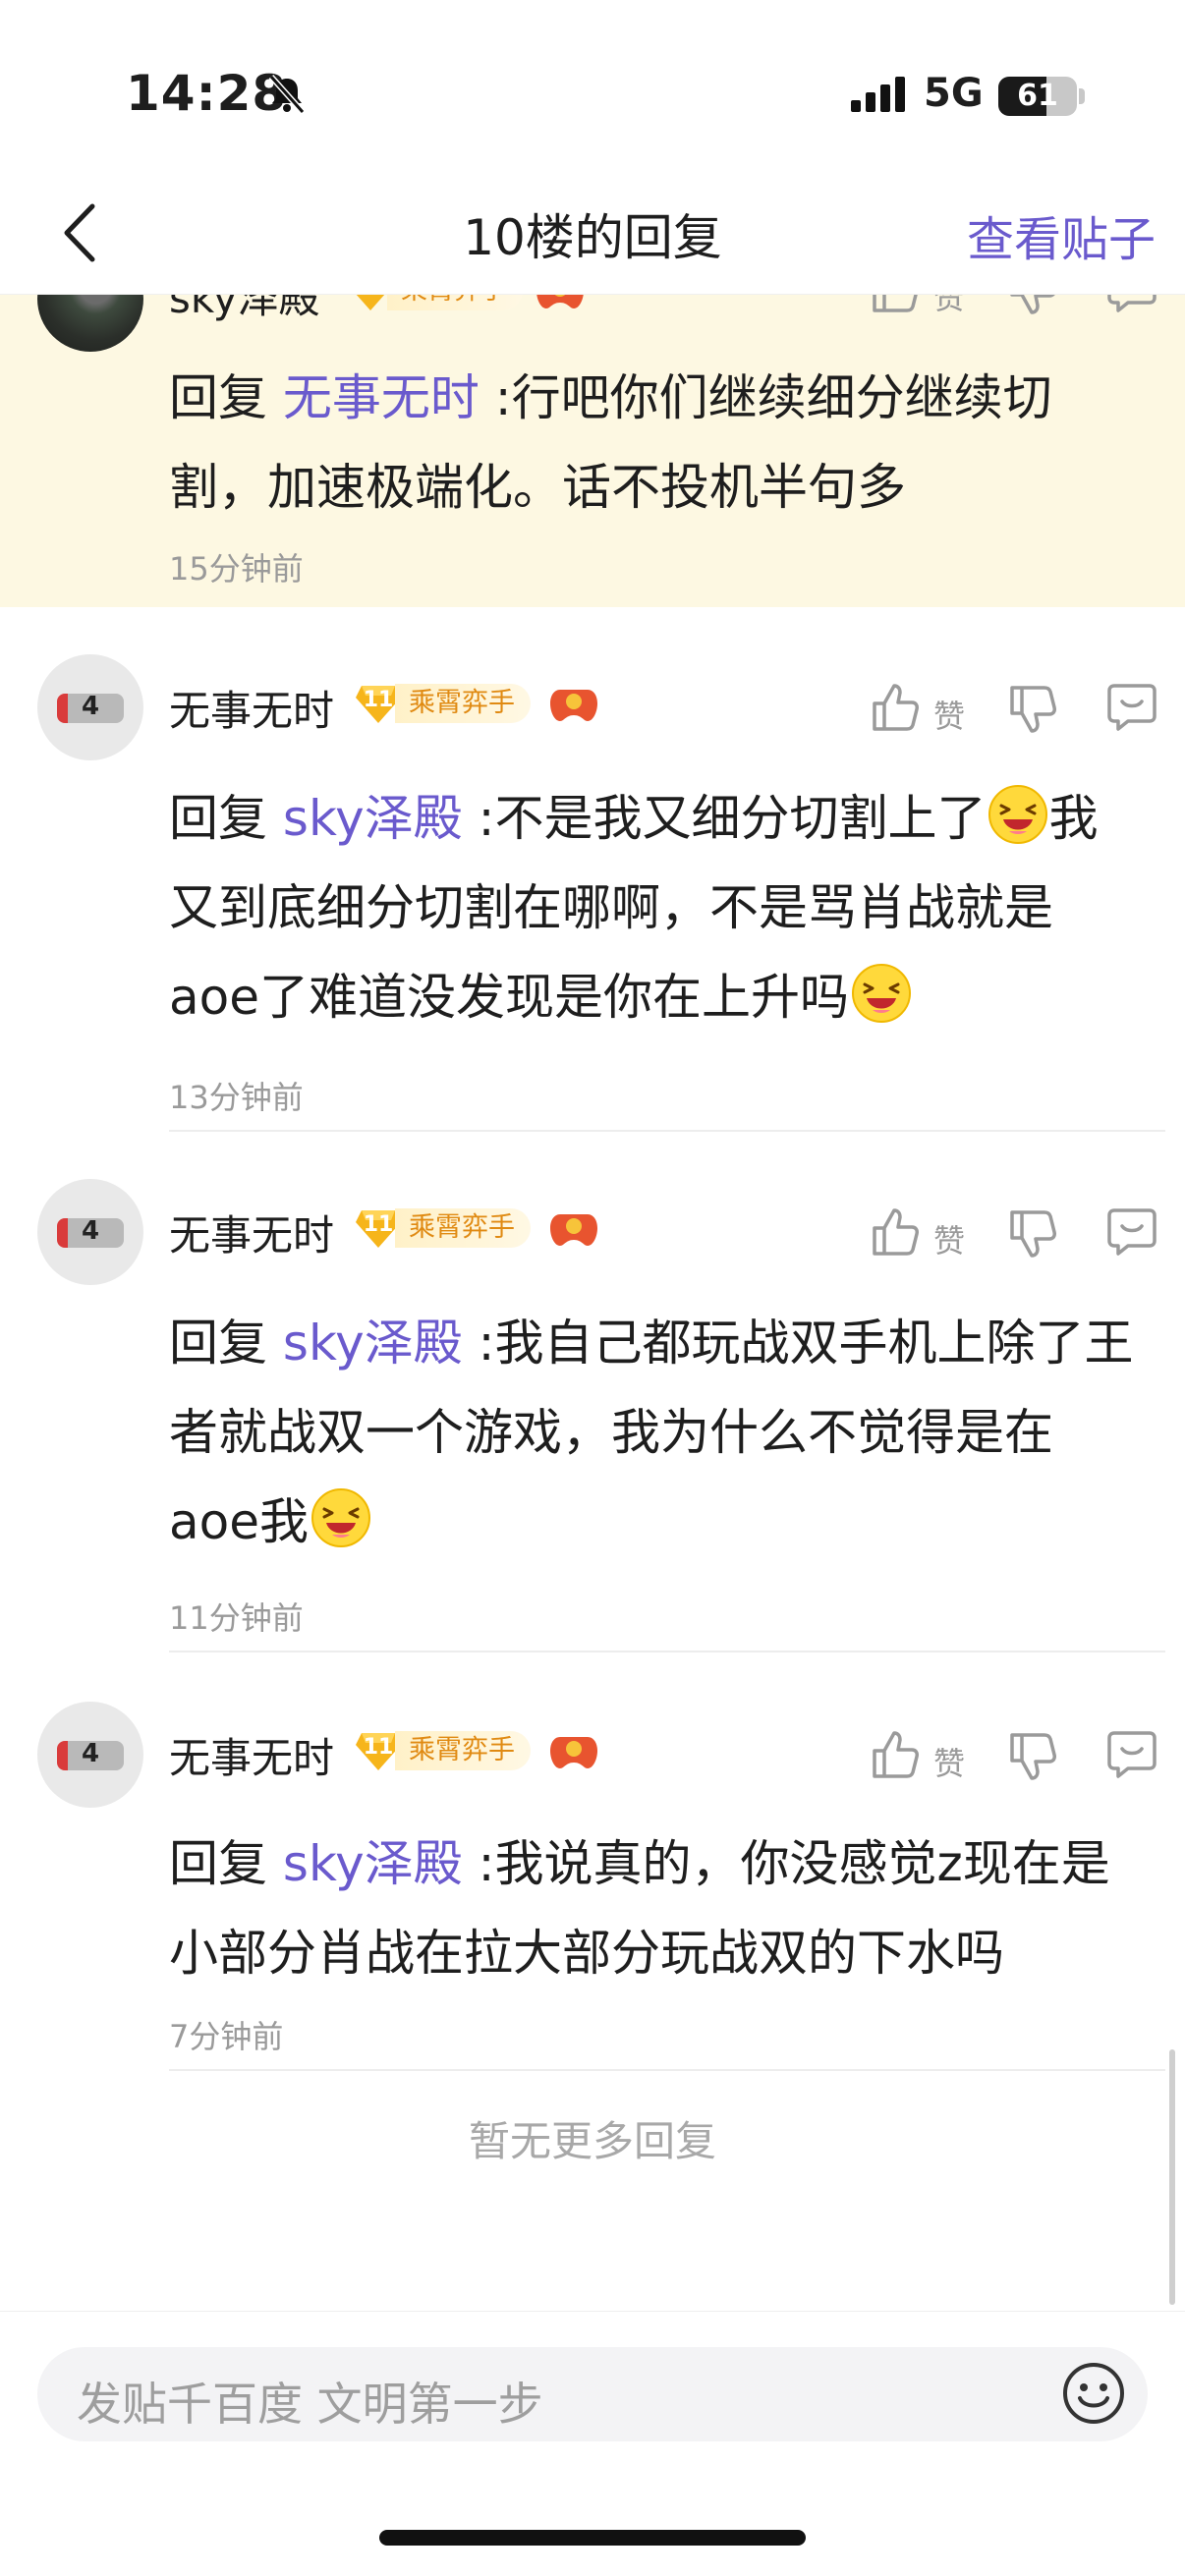 This screenshot has width=1185, height=2576. I want to click on battery-level: 61, so click(1038, 96).